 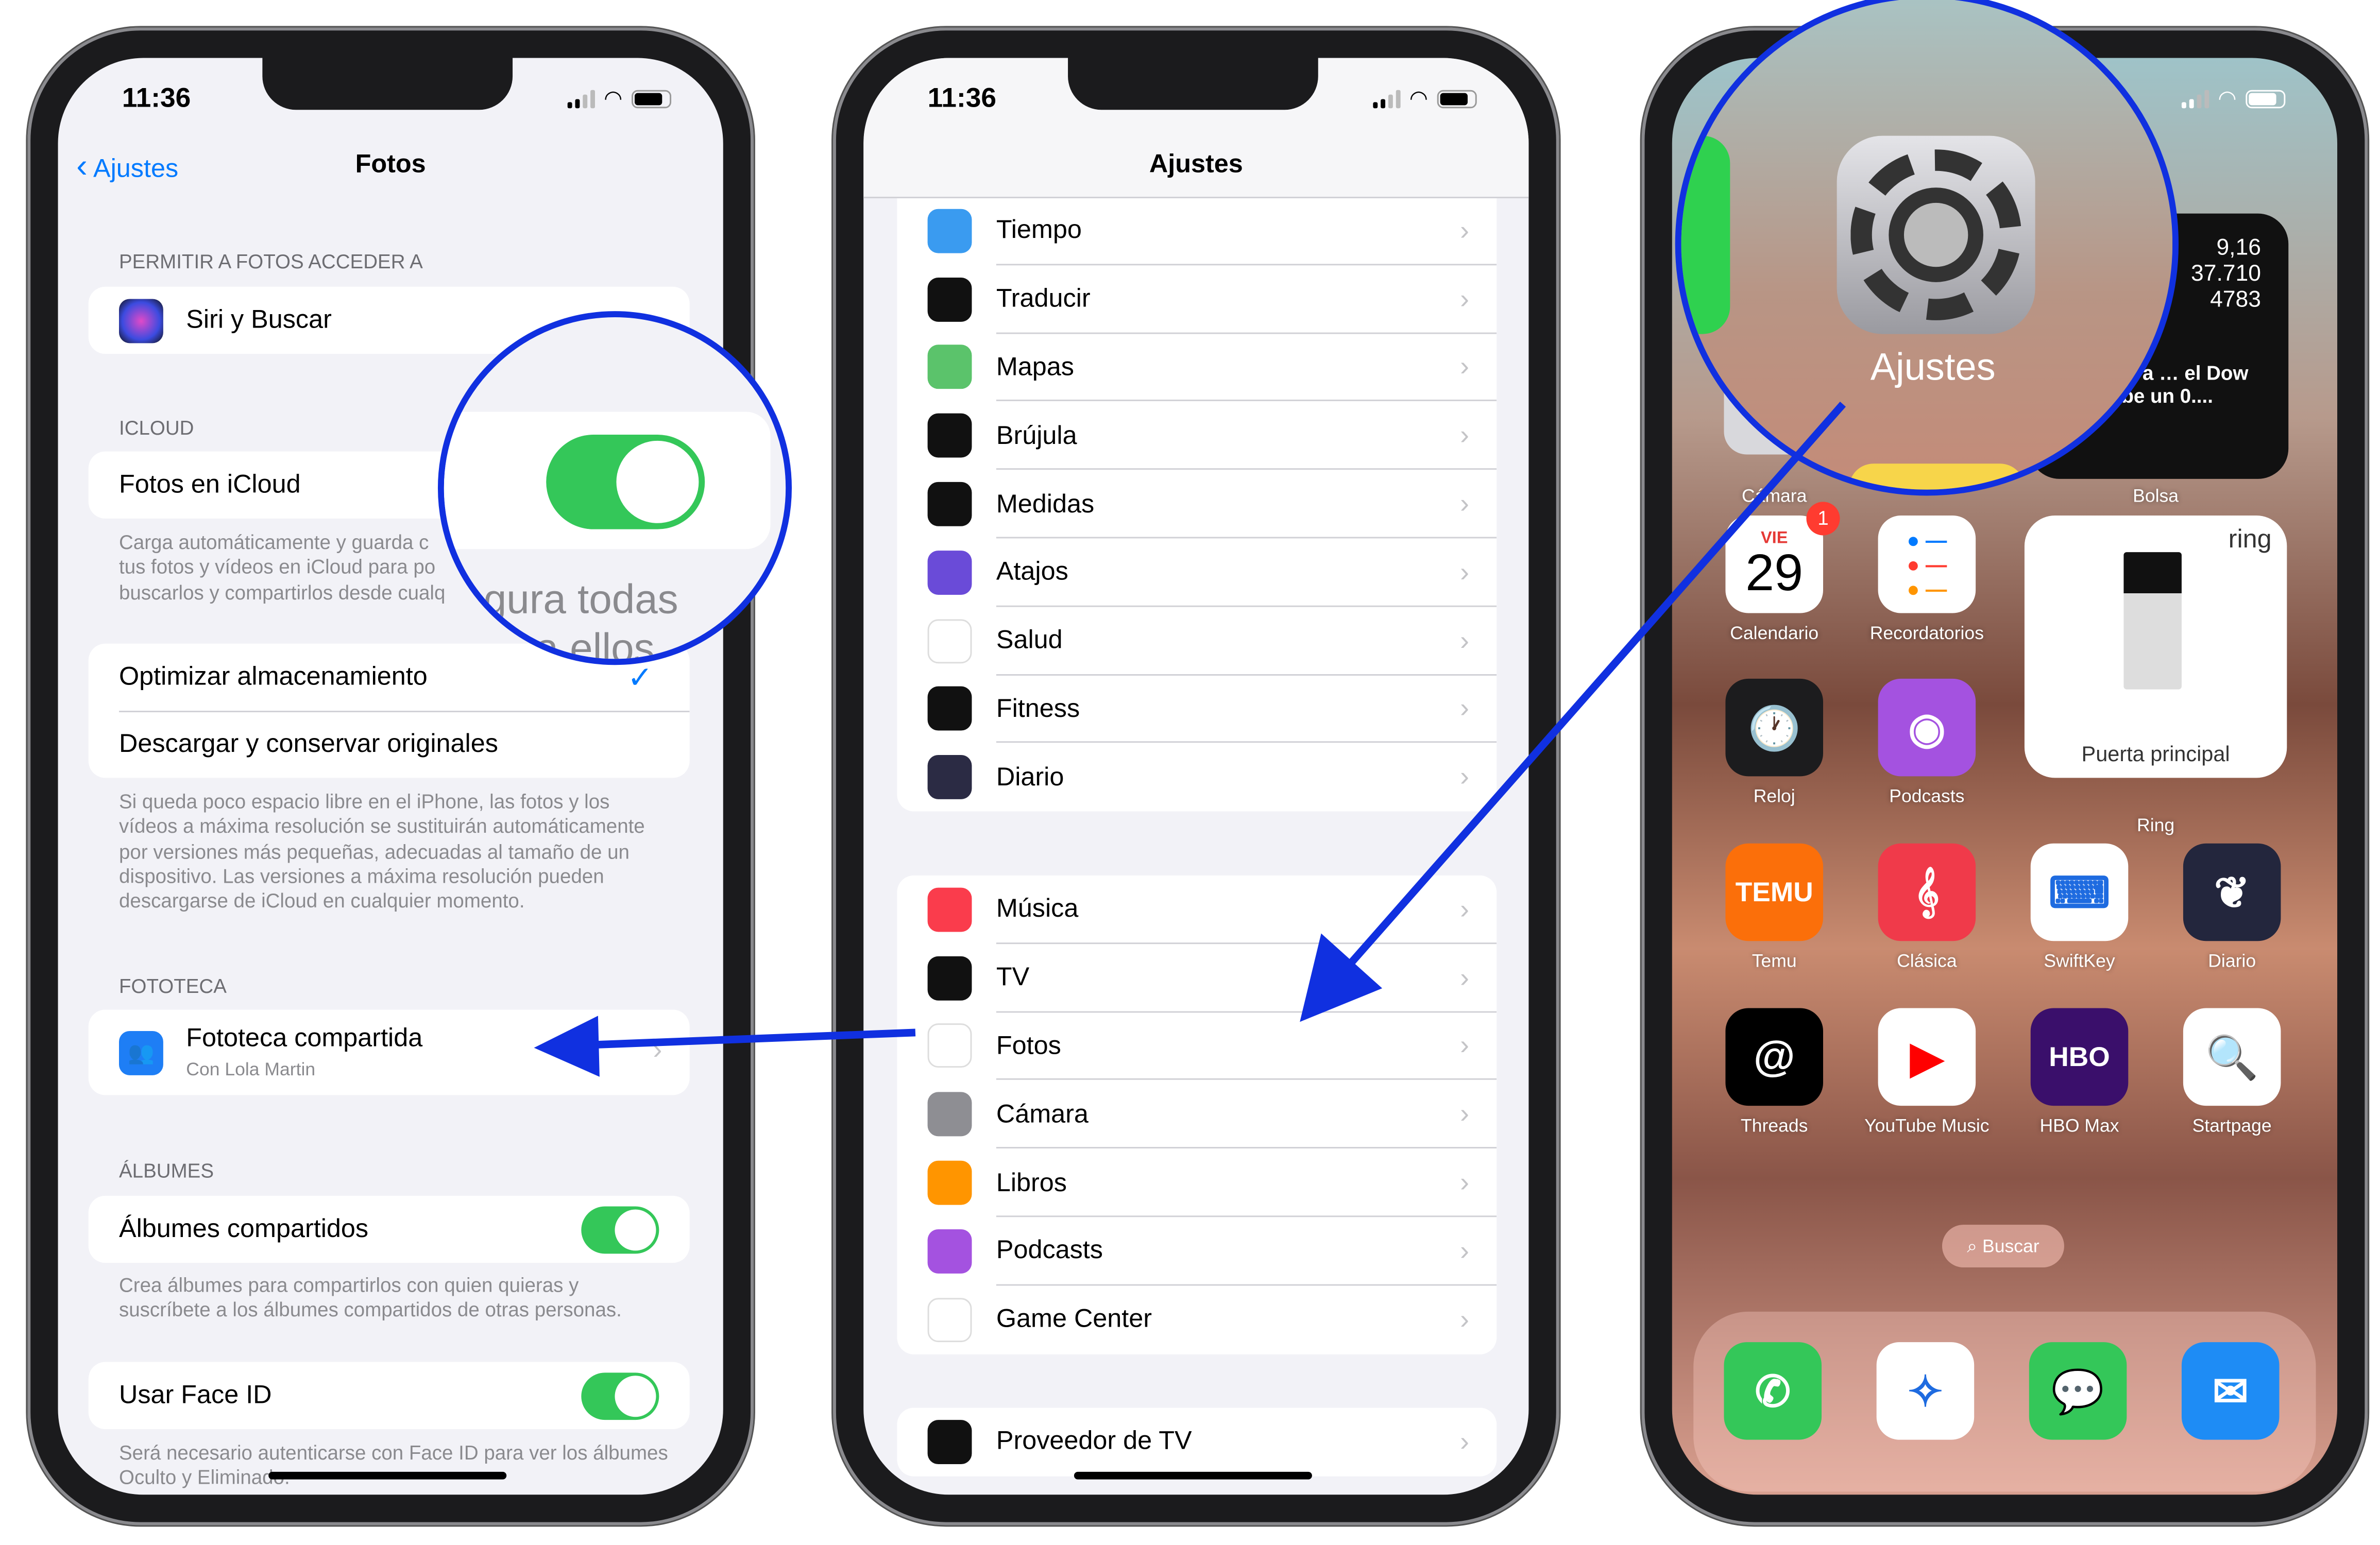 I want to click on arrow-to-shared-library, so click(x=725, y=1046).